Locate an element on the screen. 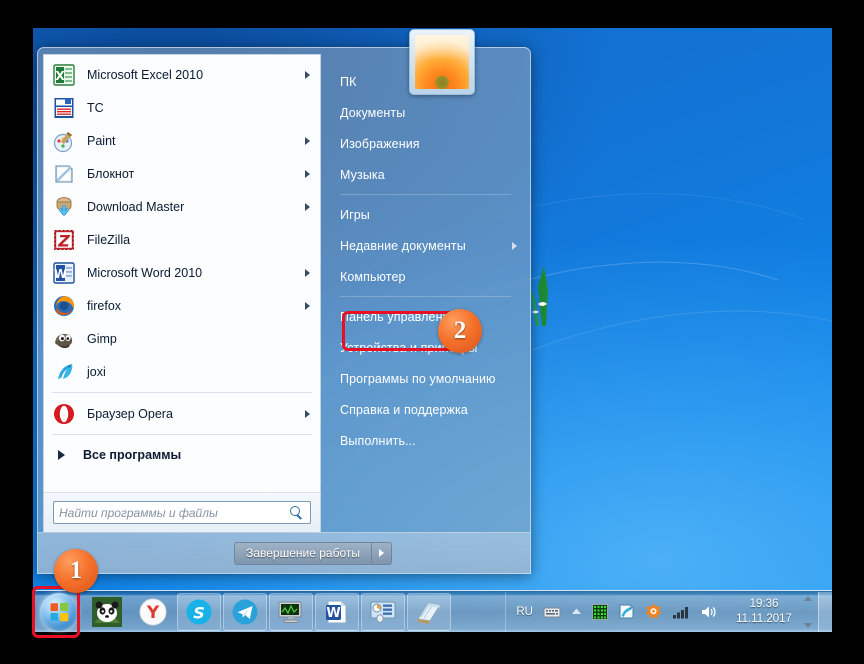 The height and width of the screenshot is (664, 864). taskbar-items: Y S W is located at coordinates (295, 612).